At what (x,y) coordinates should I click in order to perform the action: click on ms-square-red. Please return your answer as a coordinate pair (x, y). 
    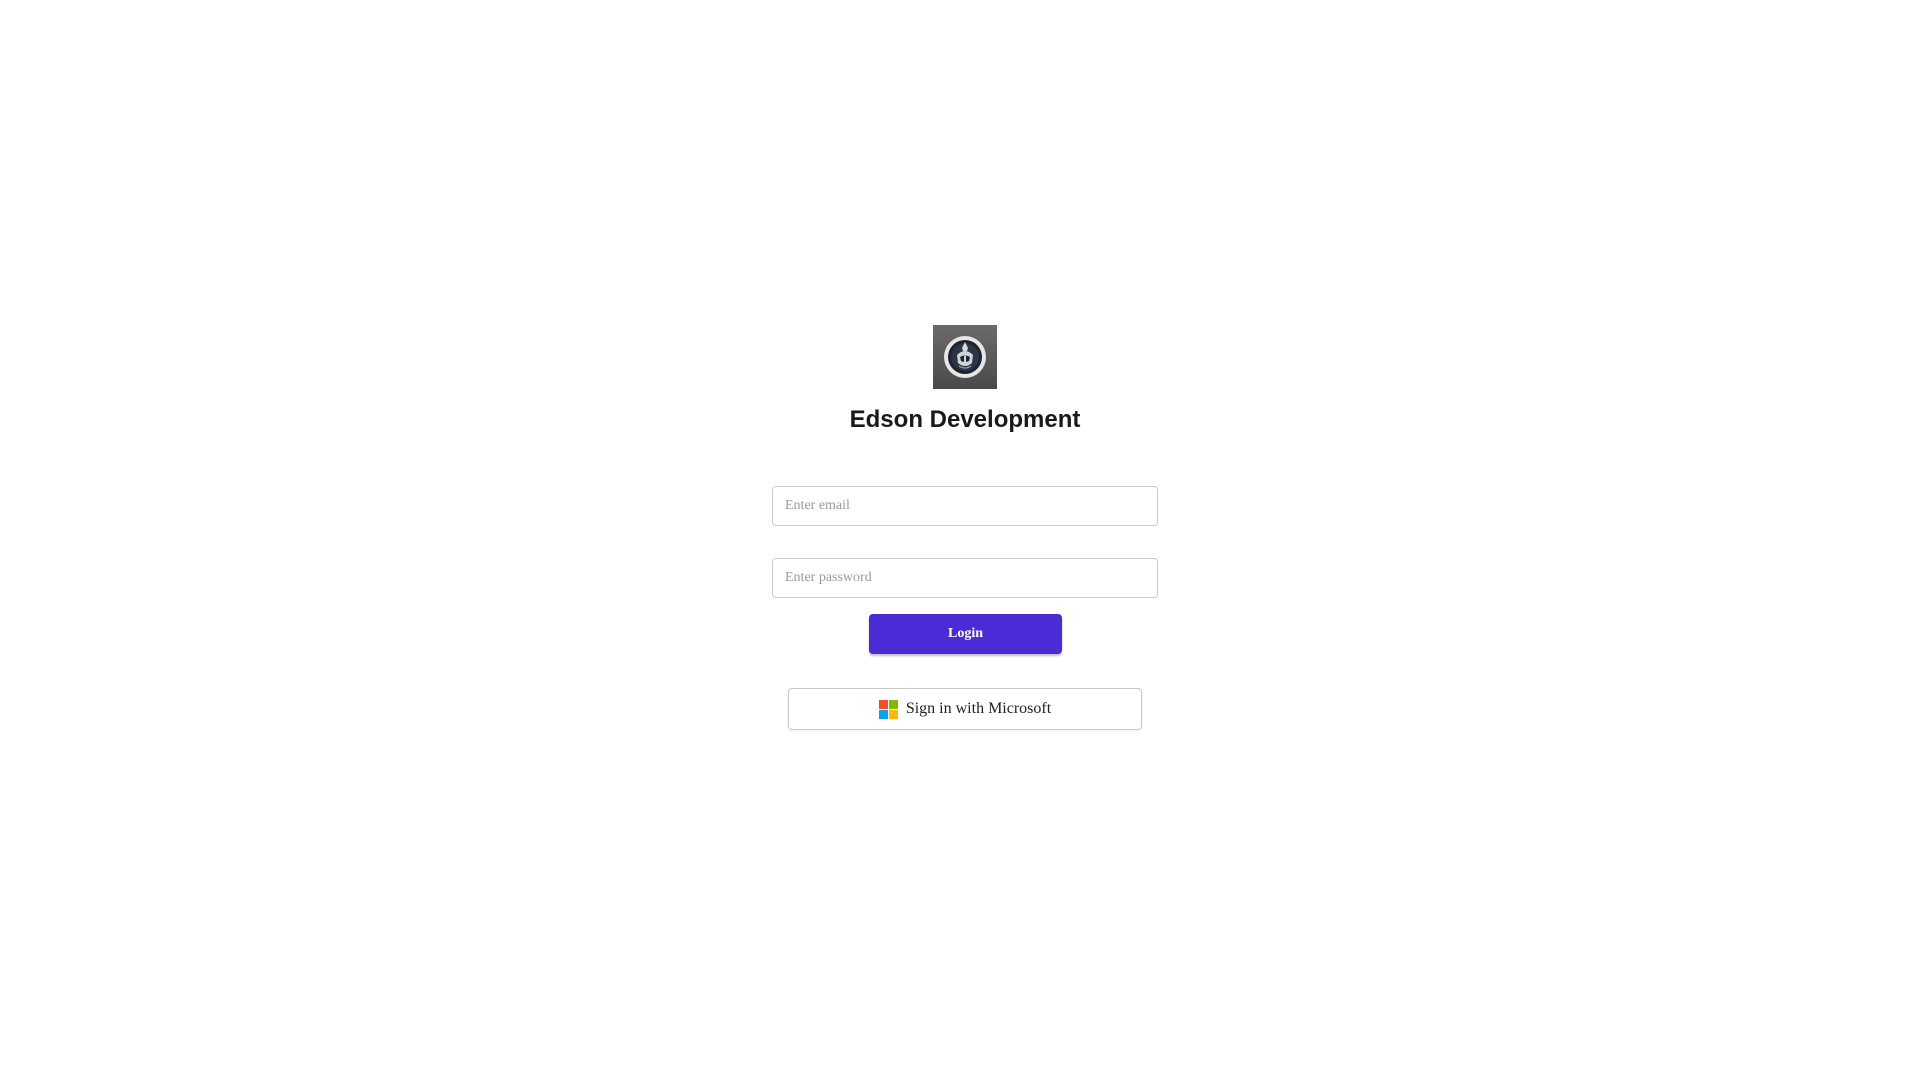
    Looking at the image, I should click on (883, 704).